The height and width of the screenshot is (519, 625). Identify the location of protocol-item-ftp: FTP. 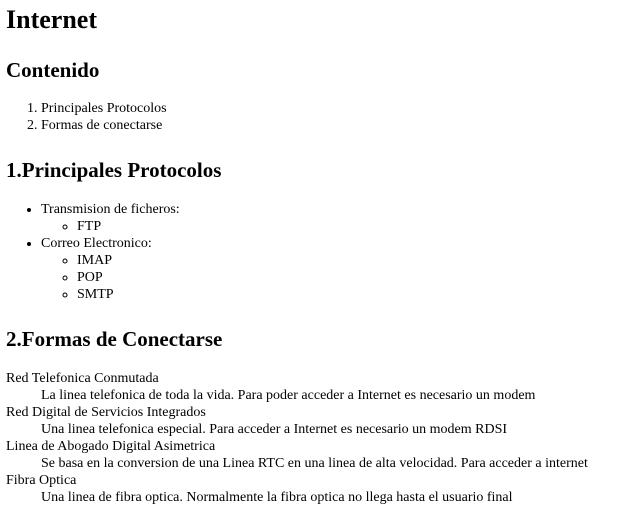
(351, 226).